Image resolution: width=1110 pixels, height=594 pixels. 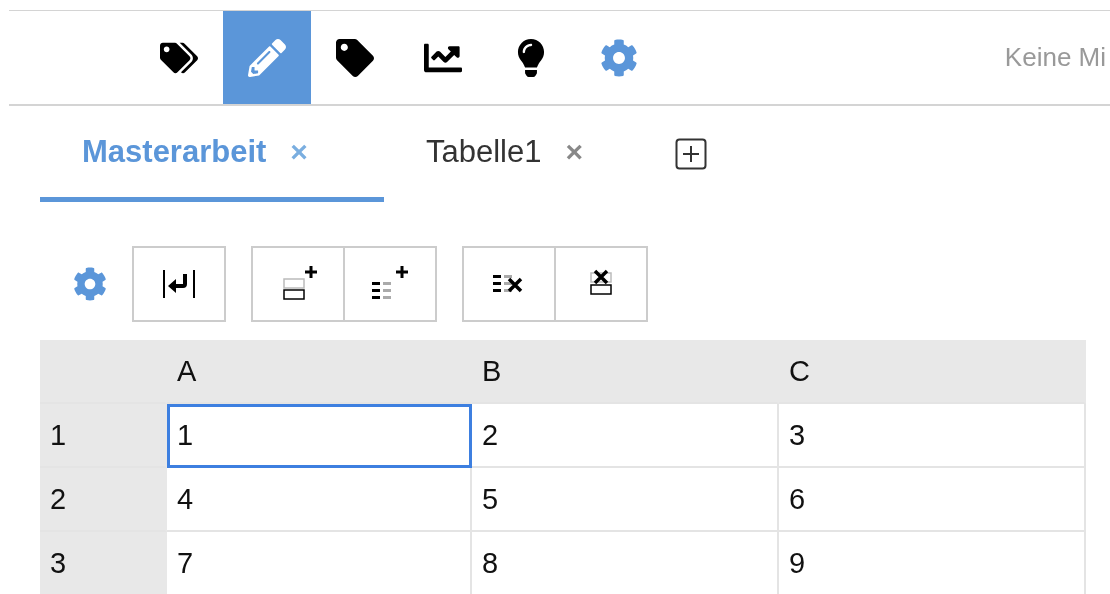 I want to click on document-tab: Tabelle1 ×, so click(x=504, y=154).